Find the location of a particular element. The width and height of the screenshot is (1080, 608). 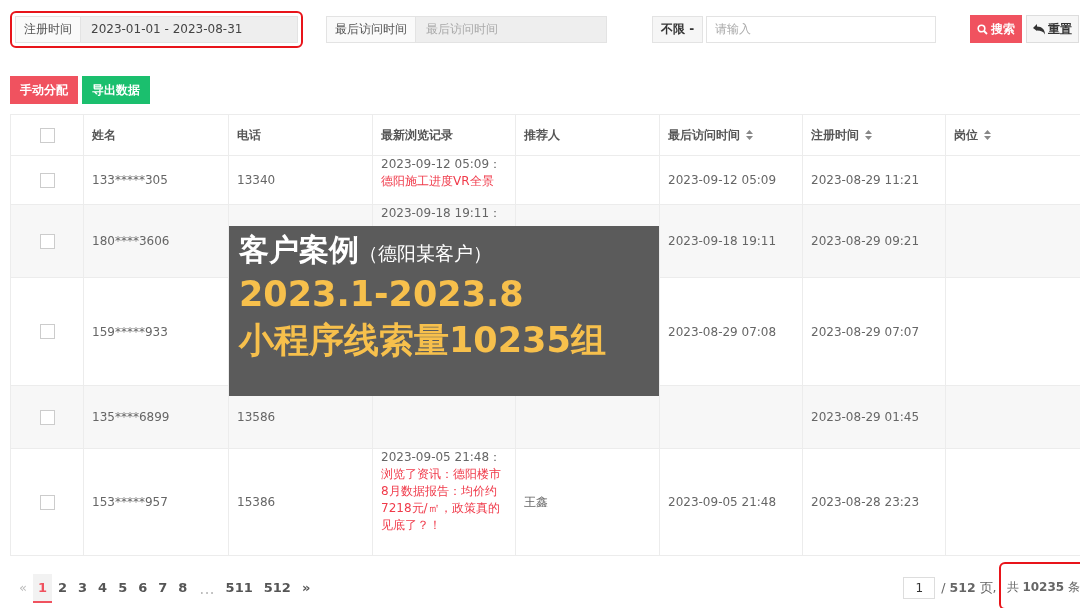

table-cell: 2023-08-29 07:08 is located at coordinates (722, 331).